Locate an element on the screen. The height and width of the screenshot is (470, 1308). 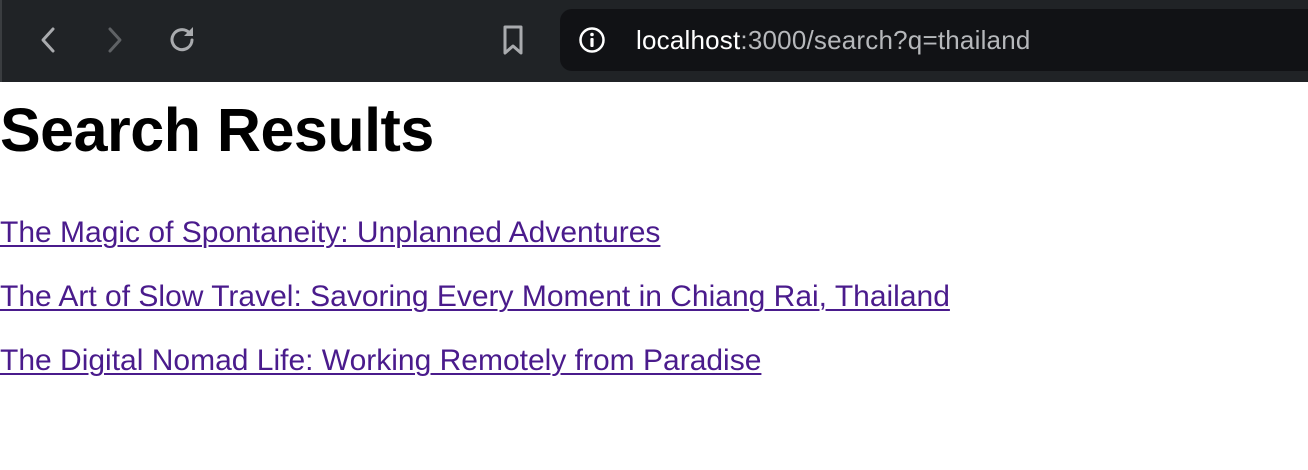
url-path: :3000/search?q=thailand is located at coordinates (885, 40).